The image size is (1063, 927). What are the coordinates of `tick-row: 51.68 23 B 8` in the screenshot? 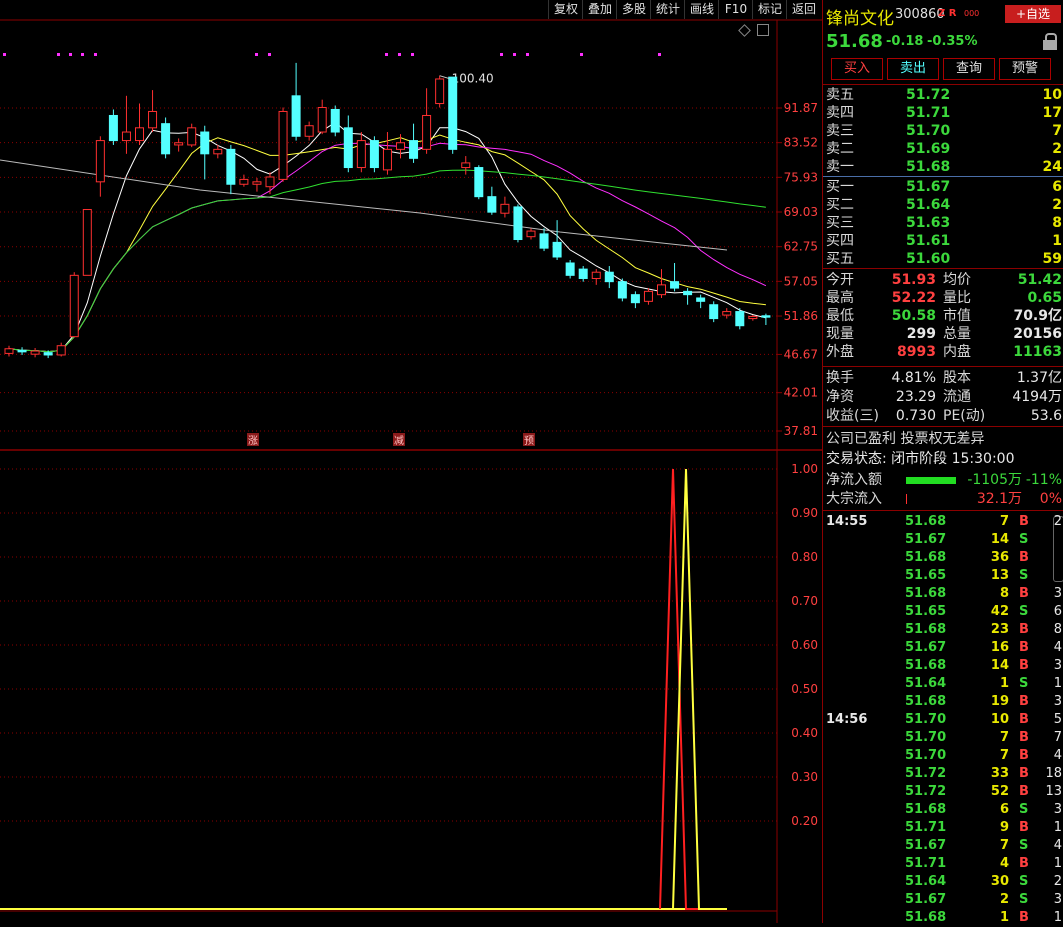 It's located at (983, 629).